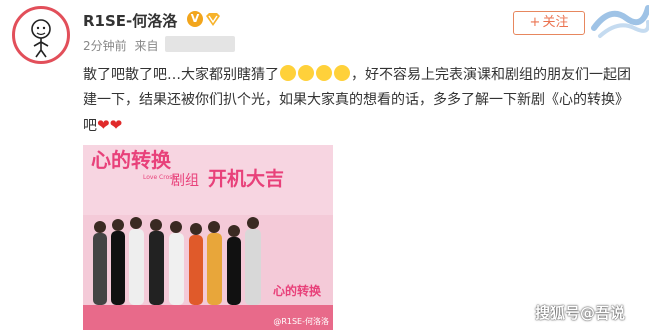 This screenshot has height=330, width=649. I want to click on people-group, so click(177, 261).